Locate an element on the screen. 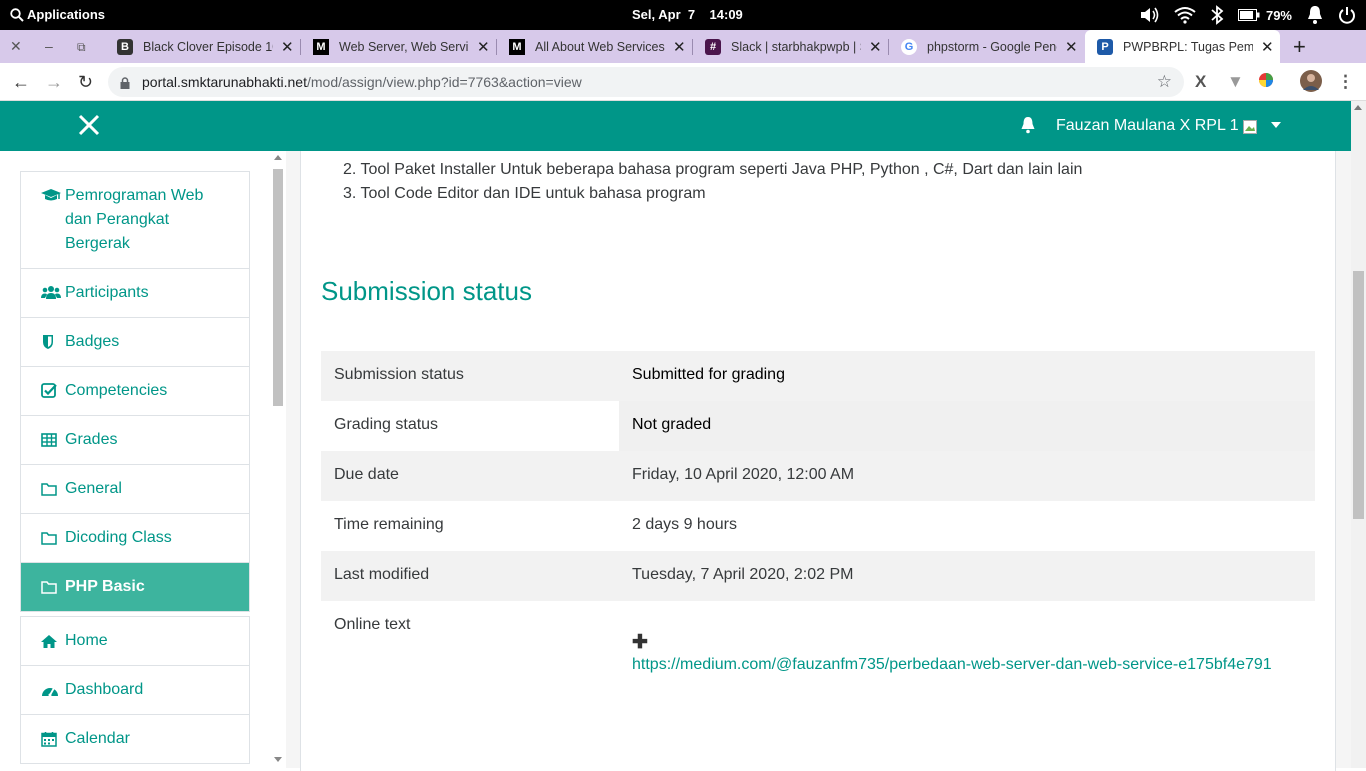 Image resolution: width=1366 pixels, height=771 pixels. lock-icon is located at coordinates (125, 82).